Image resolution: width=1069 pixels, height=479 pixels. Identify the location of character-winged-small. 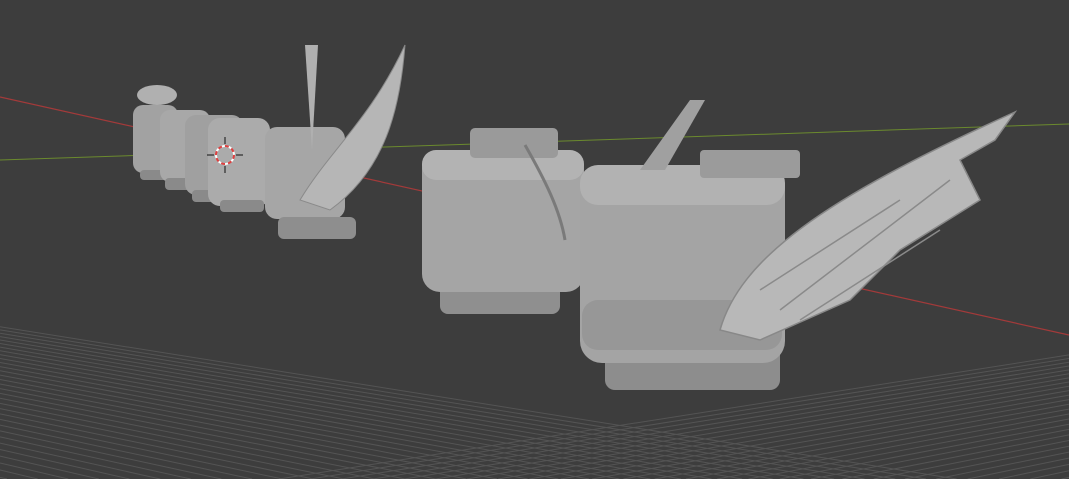
(335, 141).